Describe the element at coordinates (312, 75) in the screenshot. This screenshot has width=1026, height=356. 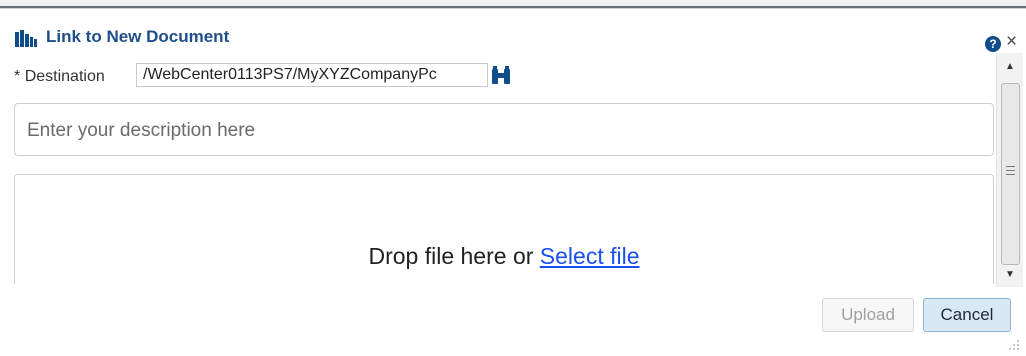
I see `destination-field: /WebCenter0113PS7/MyXYZCompanyPc` at that location.